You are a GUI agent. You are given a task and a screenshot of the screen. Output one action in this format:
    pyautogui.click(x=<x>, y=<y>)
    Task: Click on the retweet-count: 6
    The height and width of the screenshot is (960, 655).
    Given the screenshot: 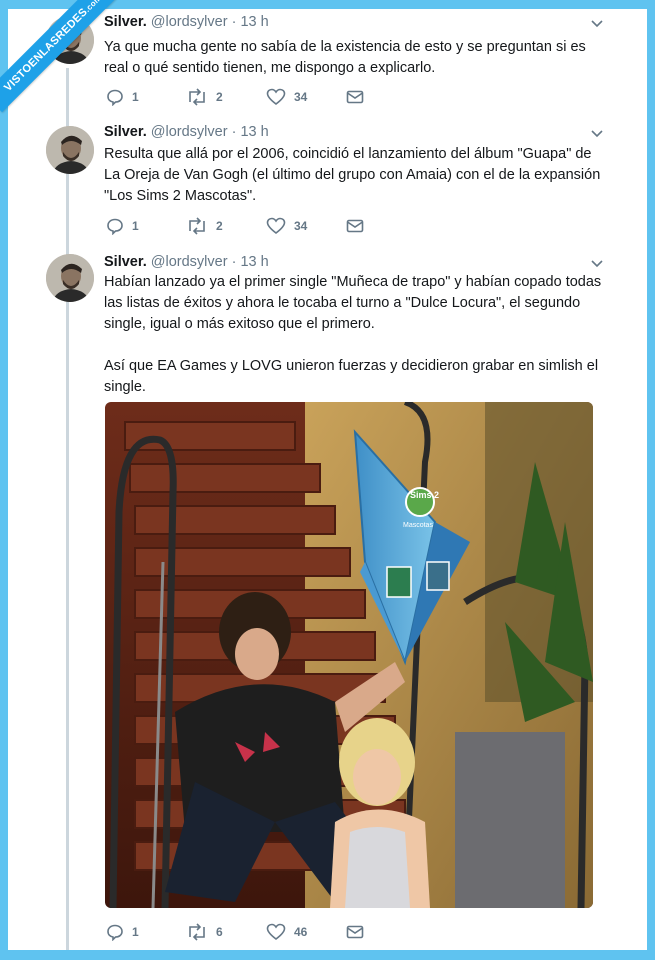 What is the action you would take?
    pyautogui.click(x=219, y=932)
    